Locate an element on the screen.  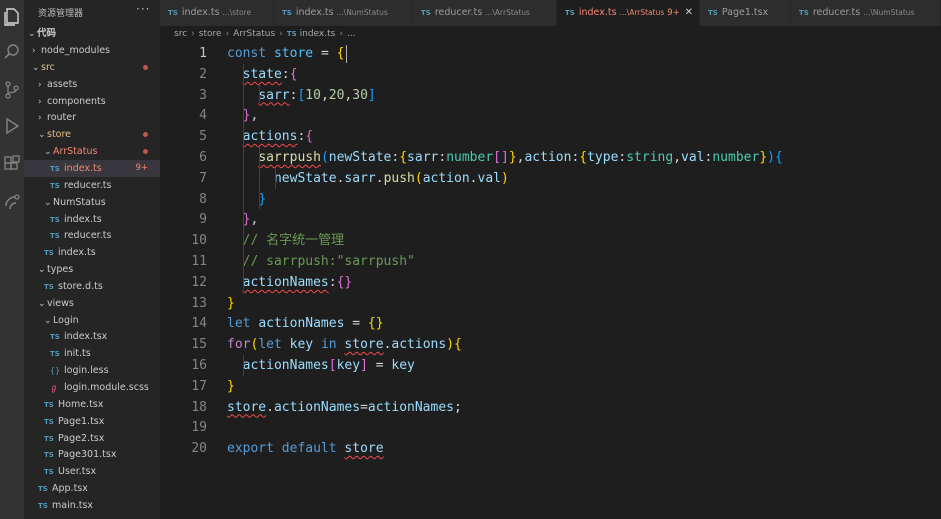
extensions-icon is located at coordinates (12, 164).